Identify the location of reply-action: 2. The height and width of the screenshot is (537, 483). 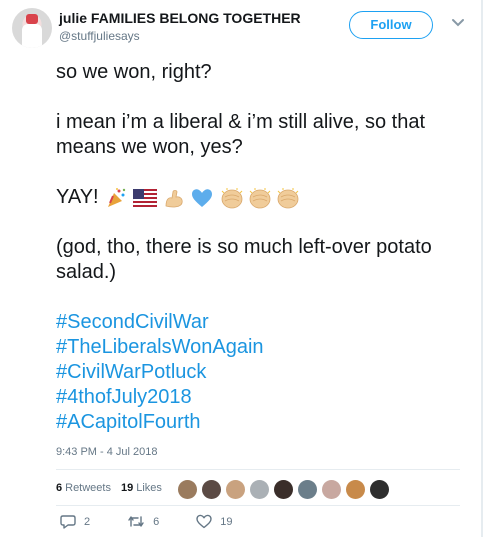
(75, 521).